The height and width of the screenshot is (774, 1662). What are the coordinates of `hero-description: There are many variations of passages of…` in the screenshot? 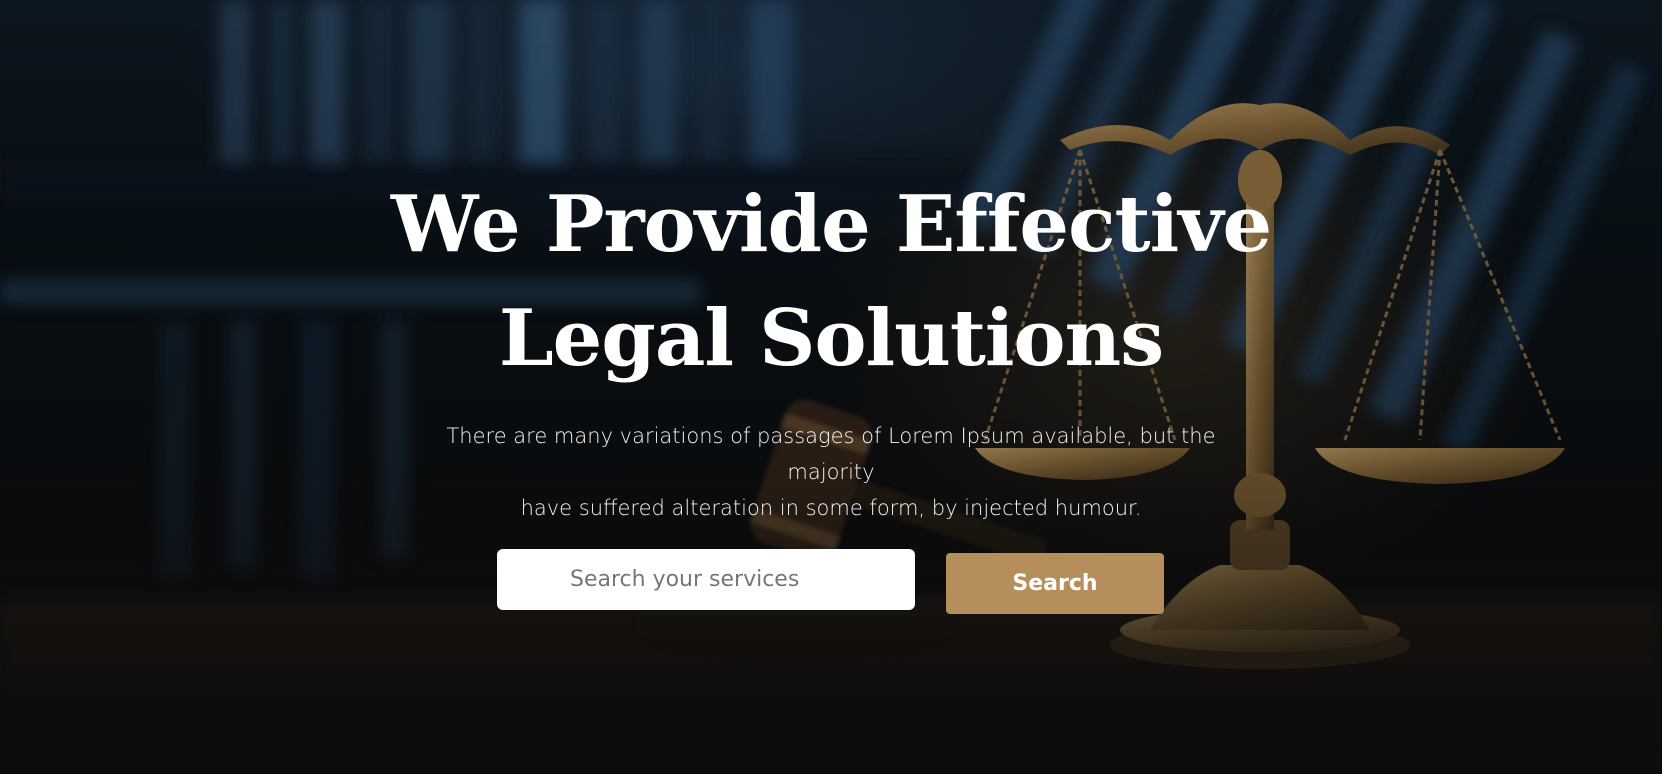 It's located at (831, 472).